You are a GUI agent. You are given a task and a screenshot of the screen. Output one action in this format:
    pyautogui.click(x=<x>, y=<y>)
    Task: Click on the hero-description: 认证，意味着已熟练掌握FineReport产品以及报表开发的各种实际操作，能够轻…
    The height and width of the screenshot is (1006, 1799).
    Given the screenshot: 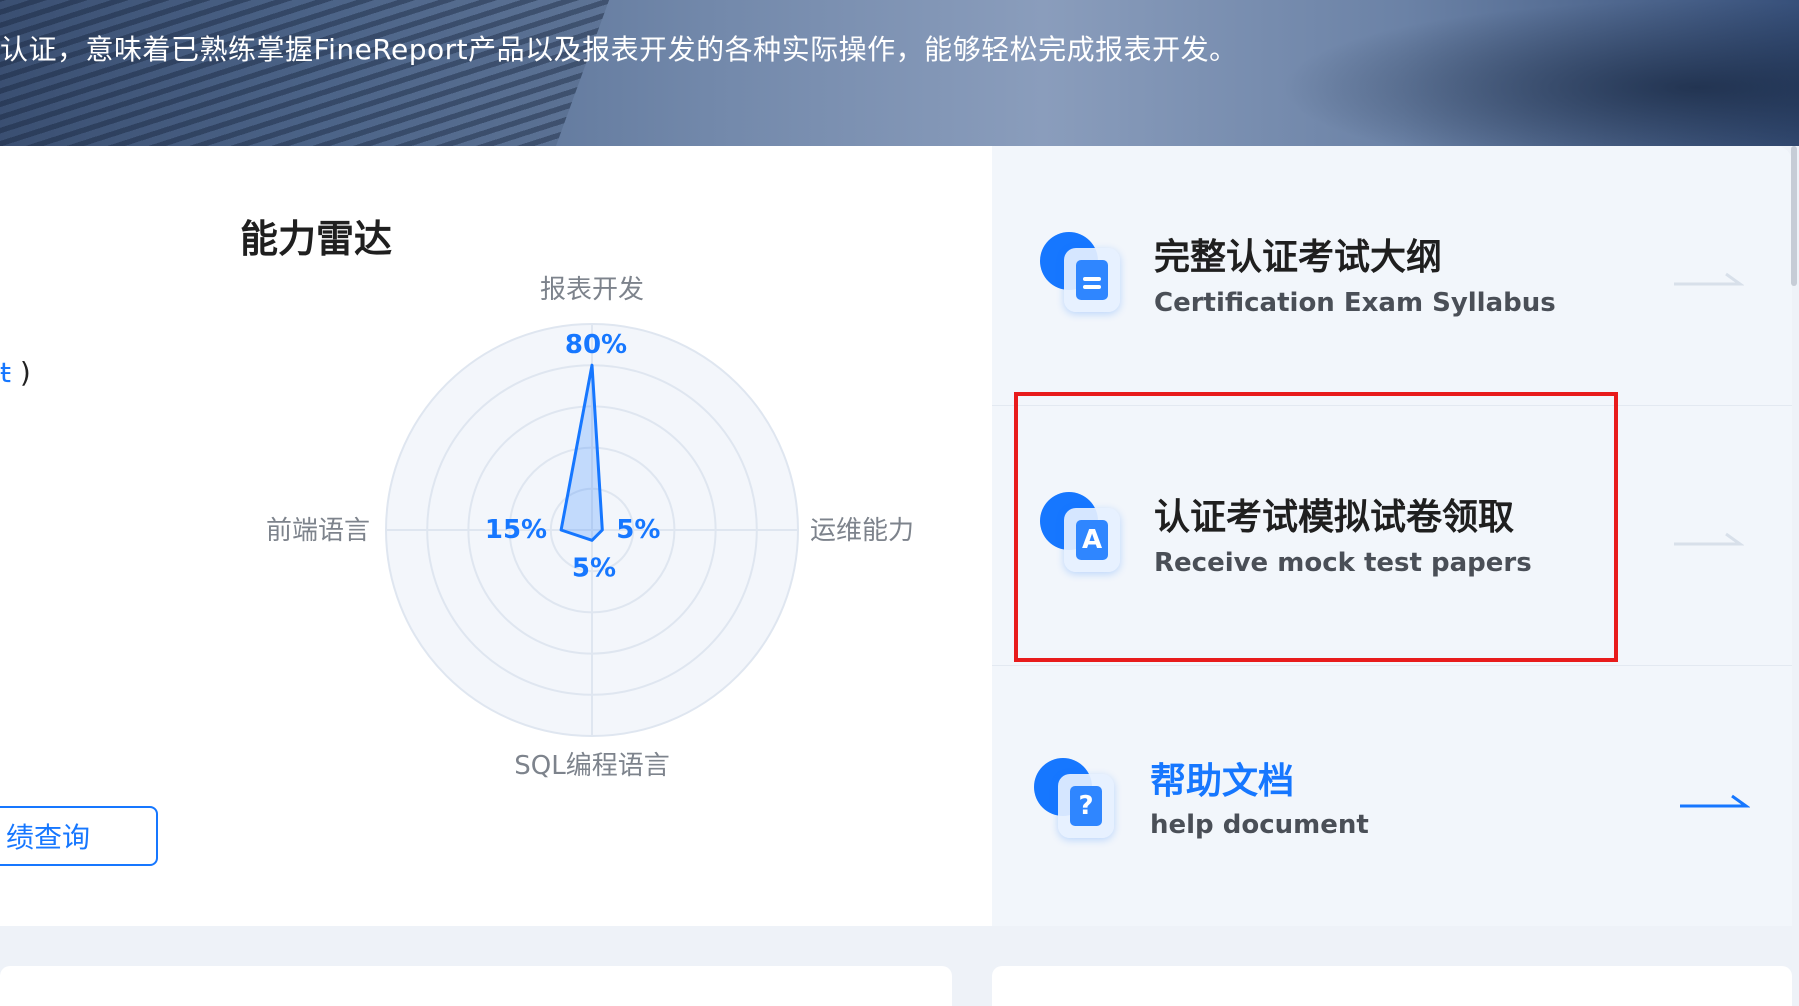 What is the action you would take?
    pyautogui.click(x=619, y=49)
    